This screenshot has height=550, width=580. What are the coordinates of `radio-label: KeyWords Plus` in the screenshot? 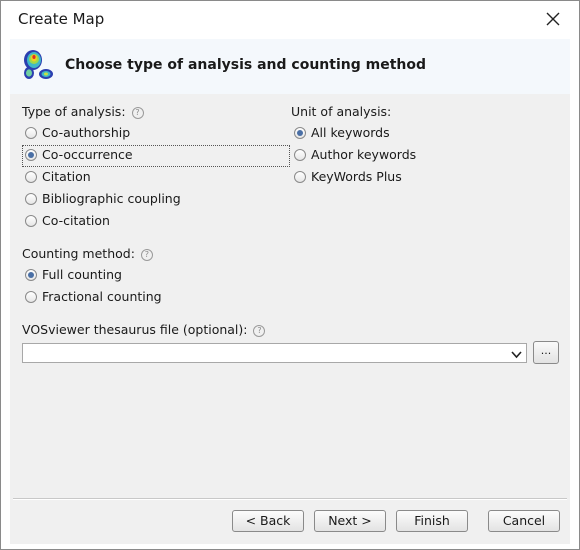 It's located at (356, 176).